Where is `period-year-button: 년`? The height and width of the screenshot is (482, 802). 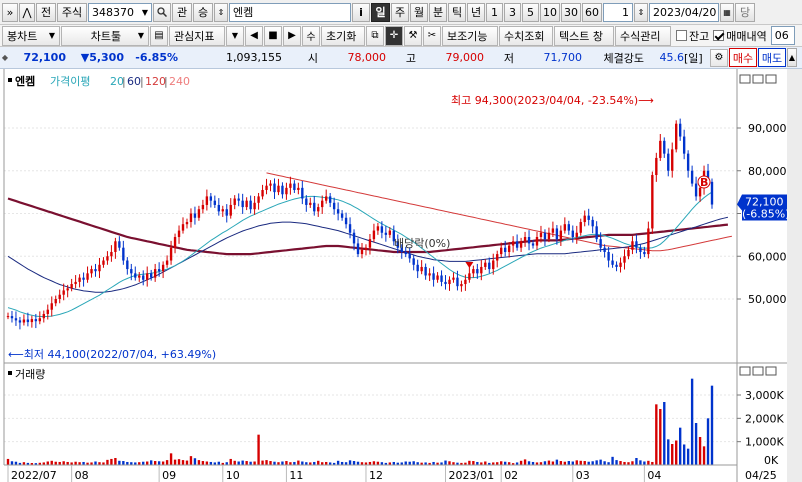 period-year-button: 년 is located at coordinates (476, 12).